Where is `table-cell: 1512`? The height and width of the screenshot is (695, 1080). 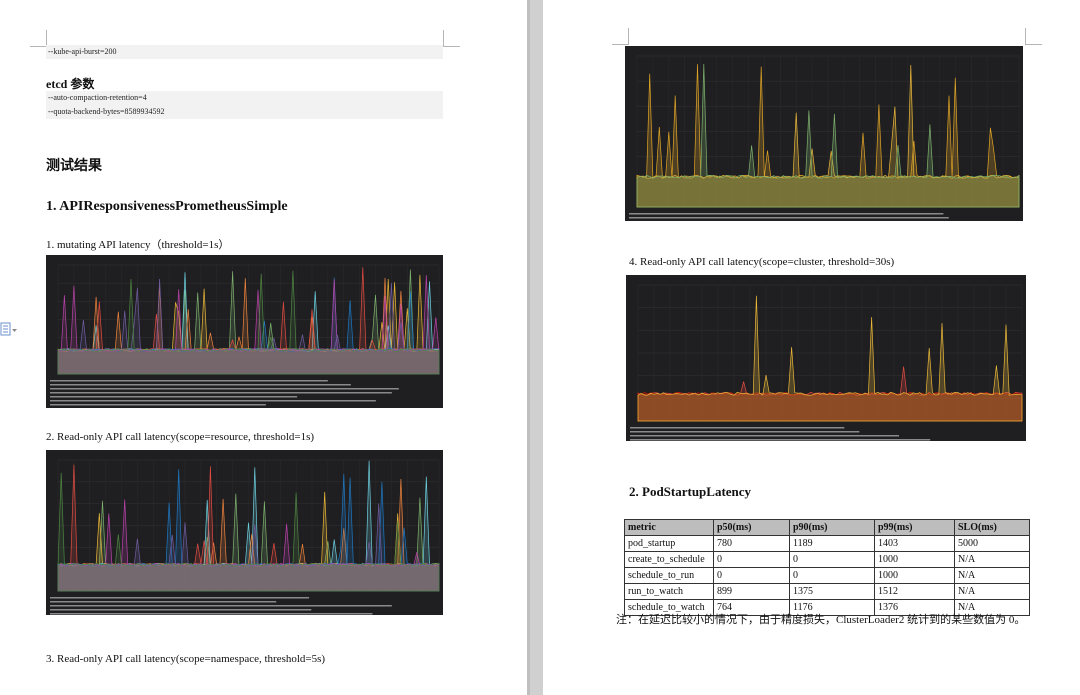 table-cell: 1512 is located at coordinates (914, 591).